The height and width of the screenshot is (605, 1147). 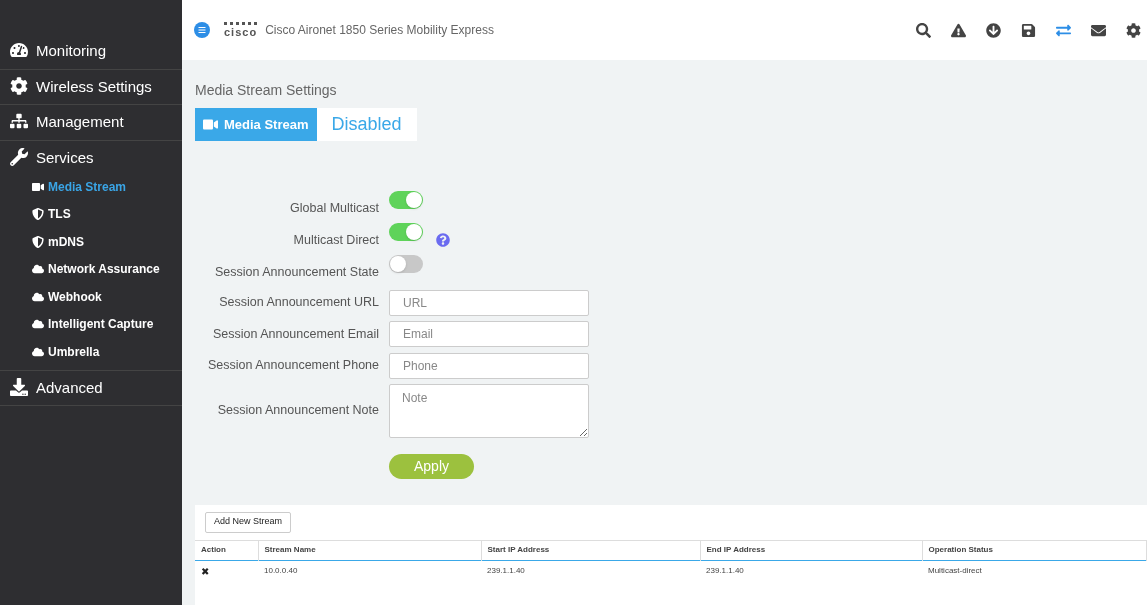 What do you see at coordinates (590, 550) in the screenshot?
I see `column-header: Start IP Address` at bounding box center [590, 550].